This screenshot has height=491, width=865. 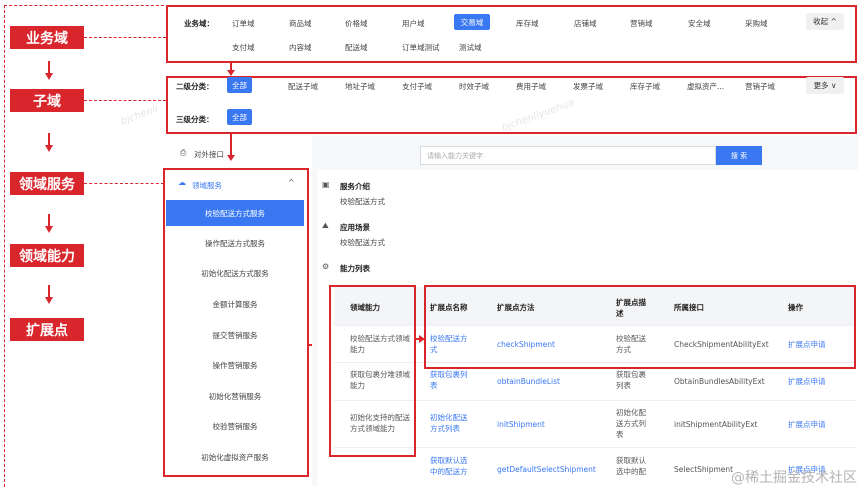 What do you see at coordinates (300, 47) in the screenshot?
I see `domain-item: 内容域` at bounding box center [300, 47].